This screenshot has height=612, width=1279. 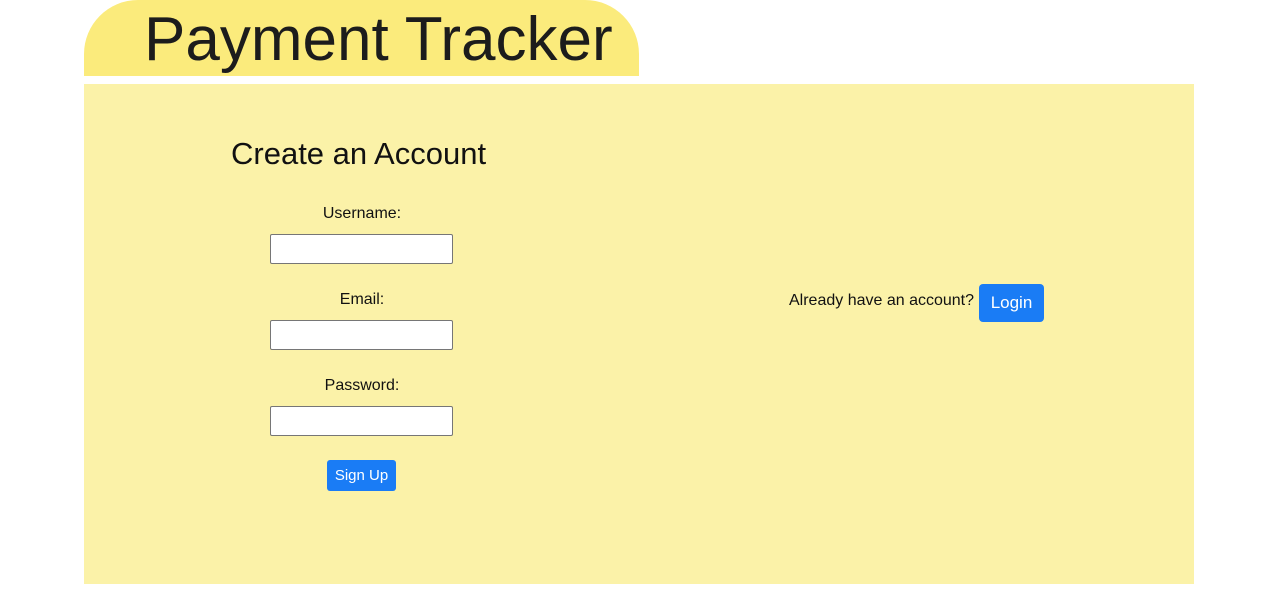 I want to click on app-title-tab: Payment Tracker, so click(x=361, y=38).